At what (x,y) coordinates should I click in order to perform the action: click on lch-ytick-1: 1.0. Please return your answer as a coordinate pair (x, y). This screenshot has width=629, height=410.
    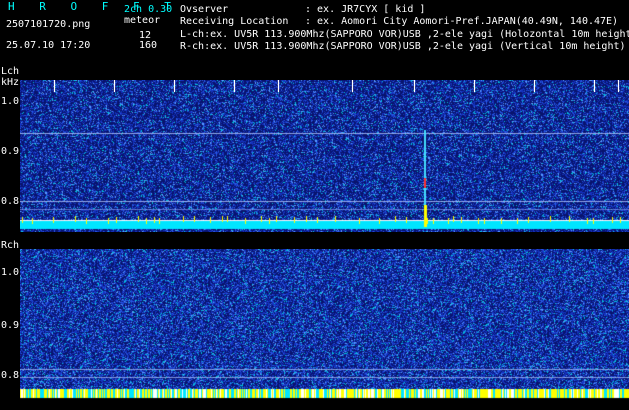
    Looking at the image, I should click on (10, 101).